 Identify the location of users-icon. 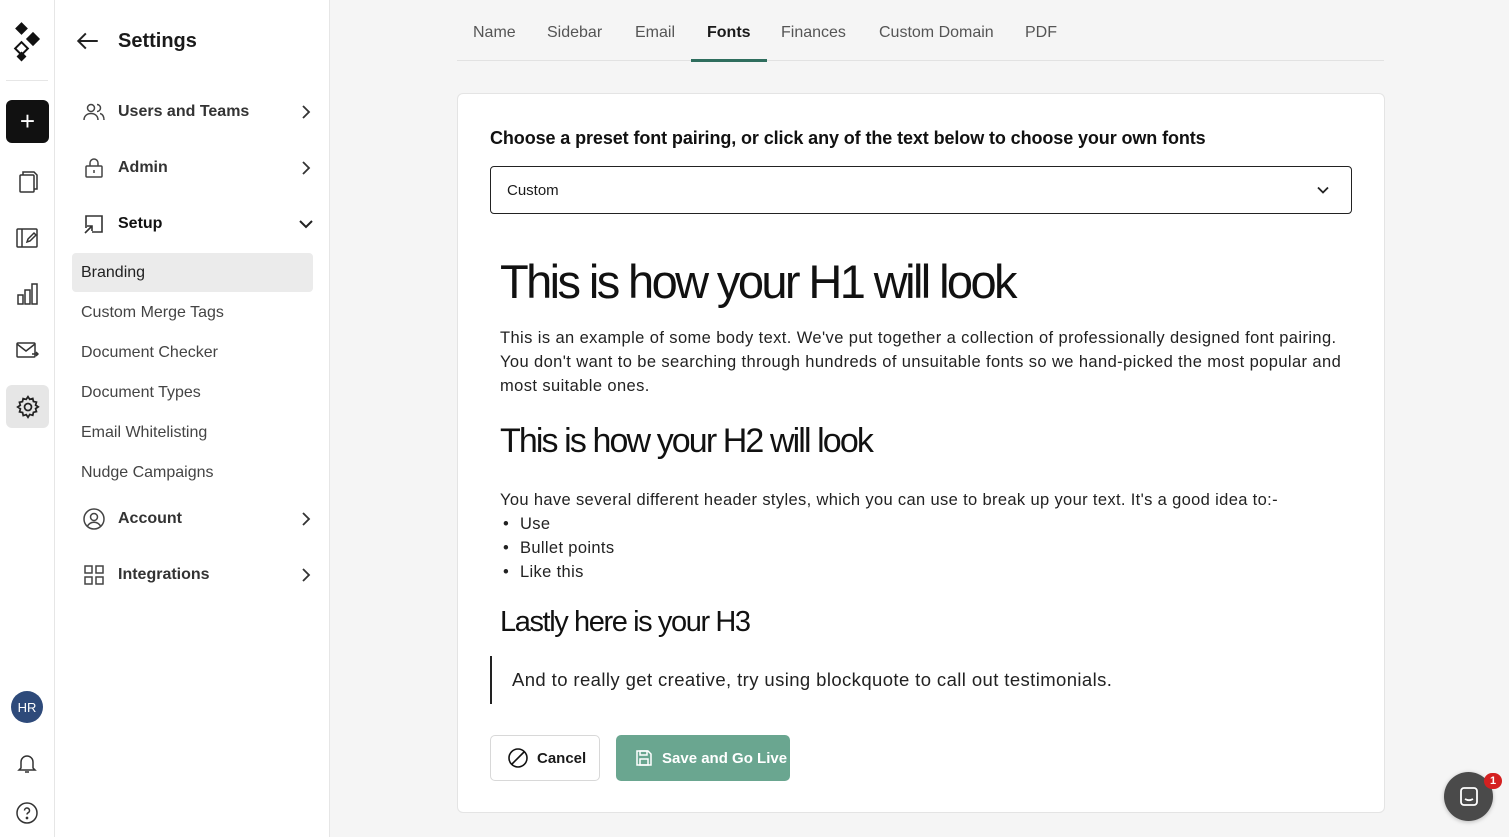
(94, 112).